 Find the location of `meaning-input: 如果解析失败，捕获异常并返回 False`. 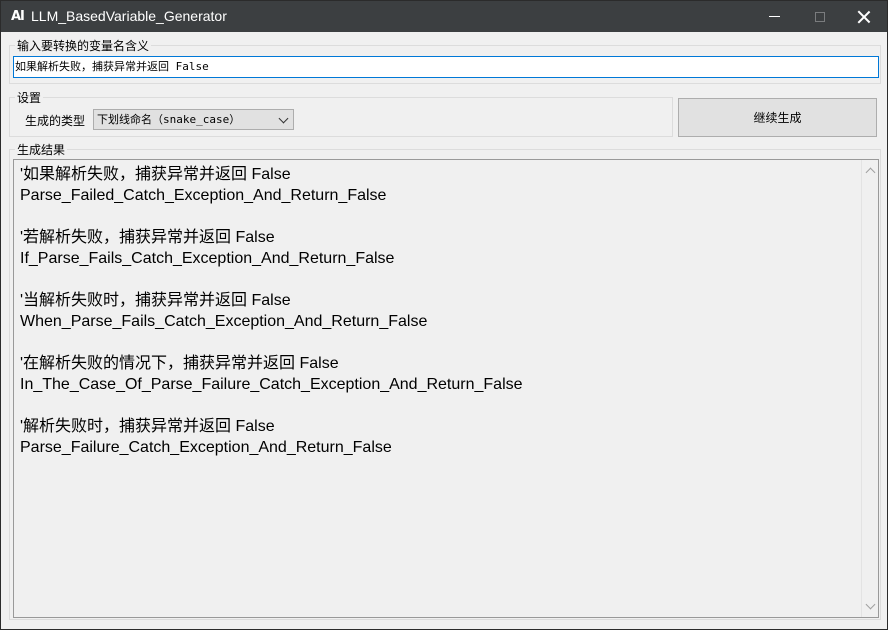

meaning-input: 如果解析失败，捕获异常并返回 False is located at coordinates (446, 67).